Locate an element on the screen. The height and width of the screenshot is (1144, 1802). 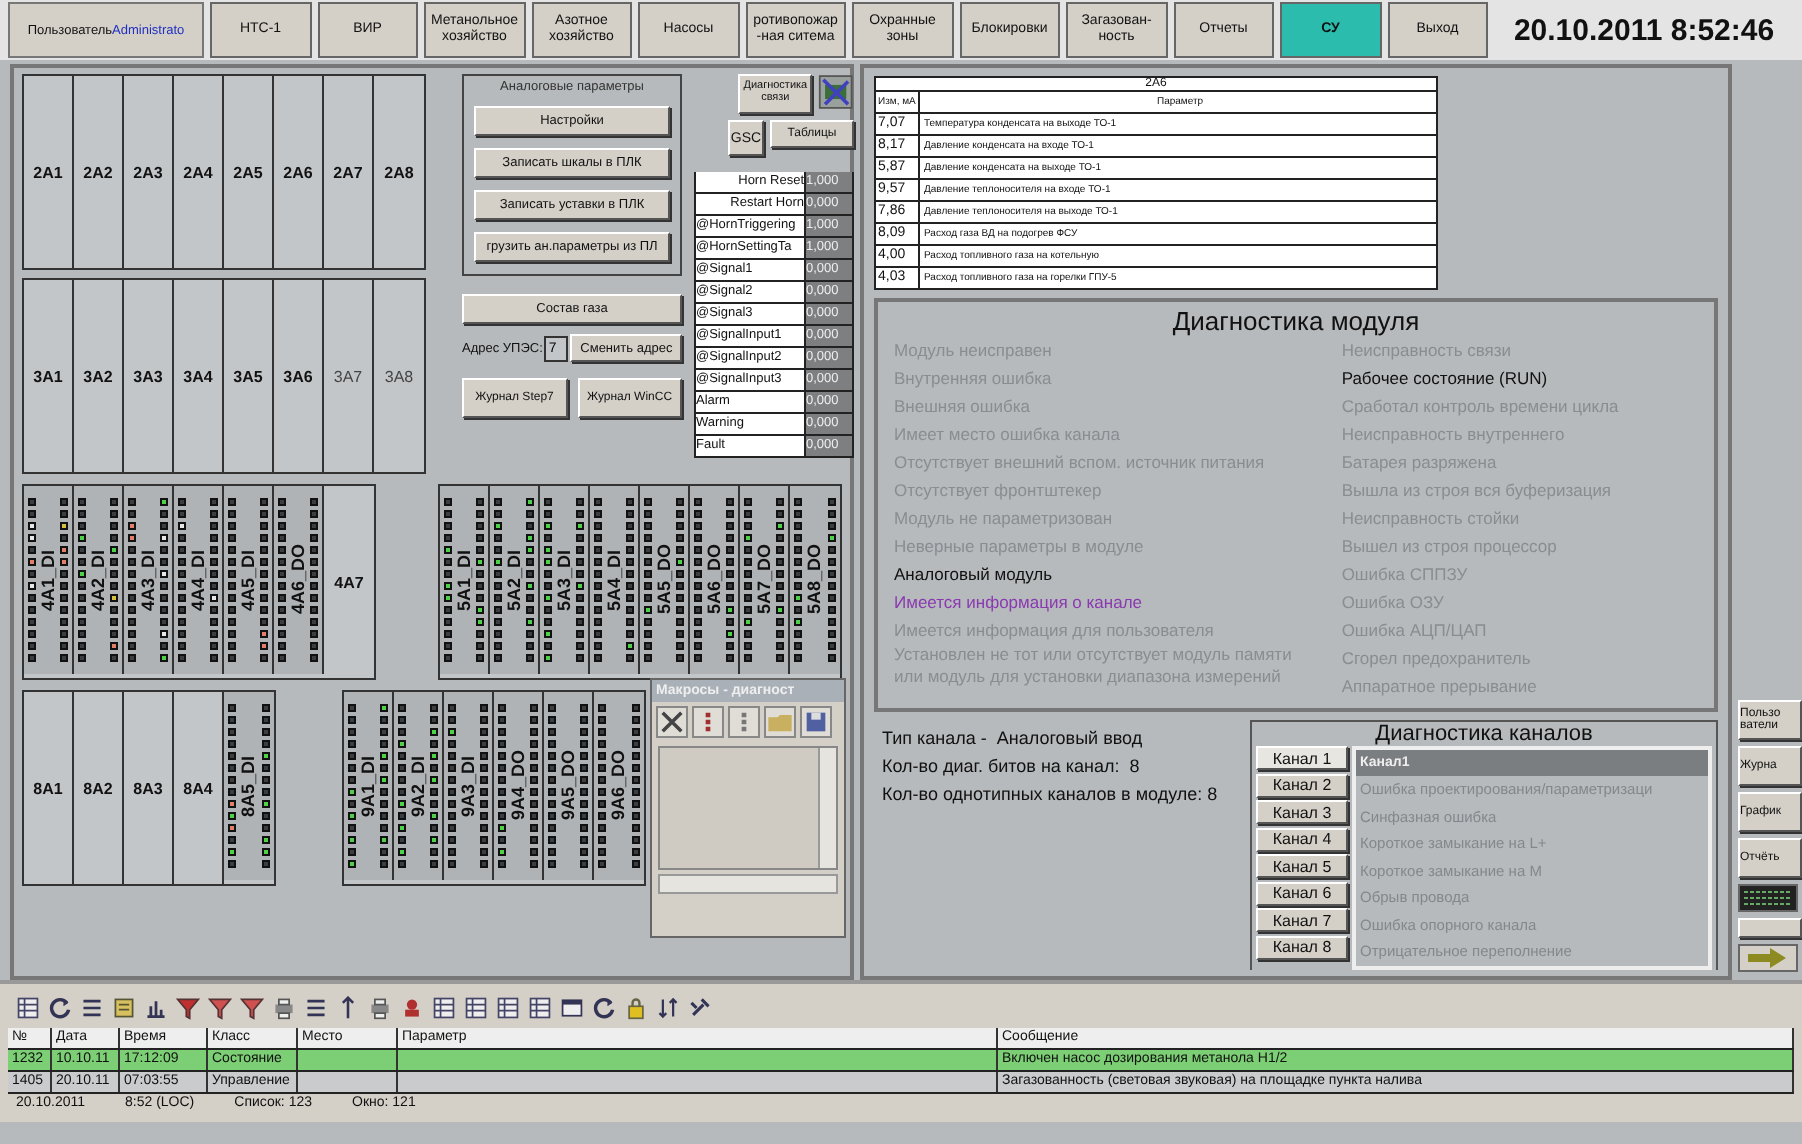
module-label: 8A5_DI is located at coordinates (248, 786).